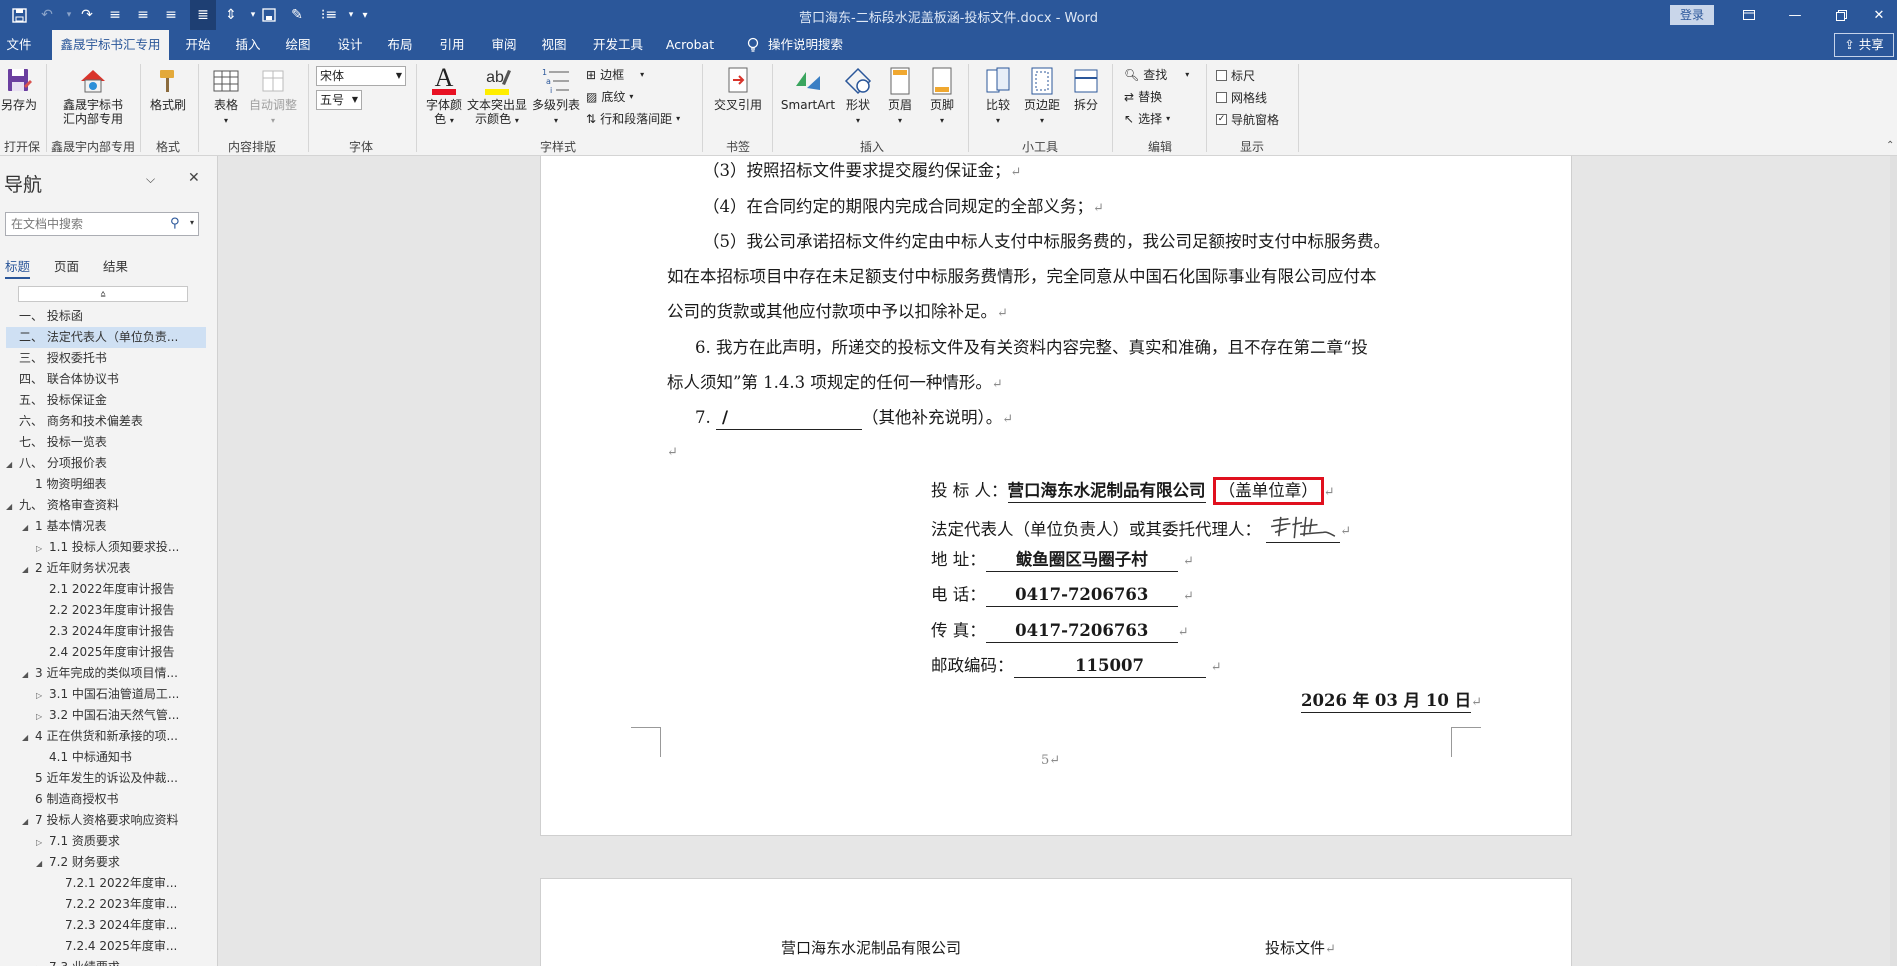  I want to click on search-options-icon: ▾, so click(192, 222).